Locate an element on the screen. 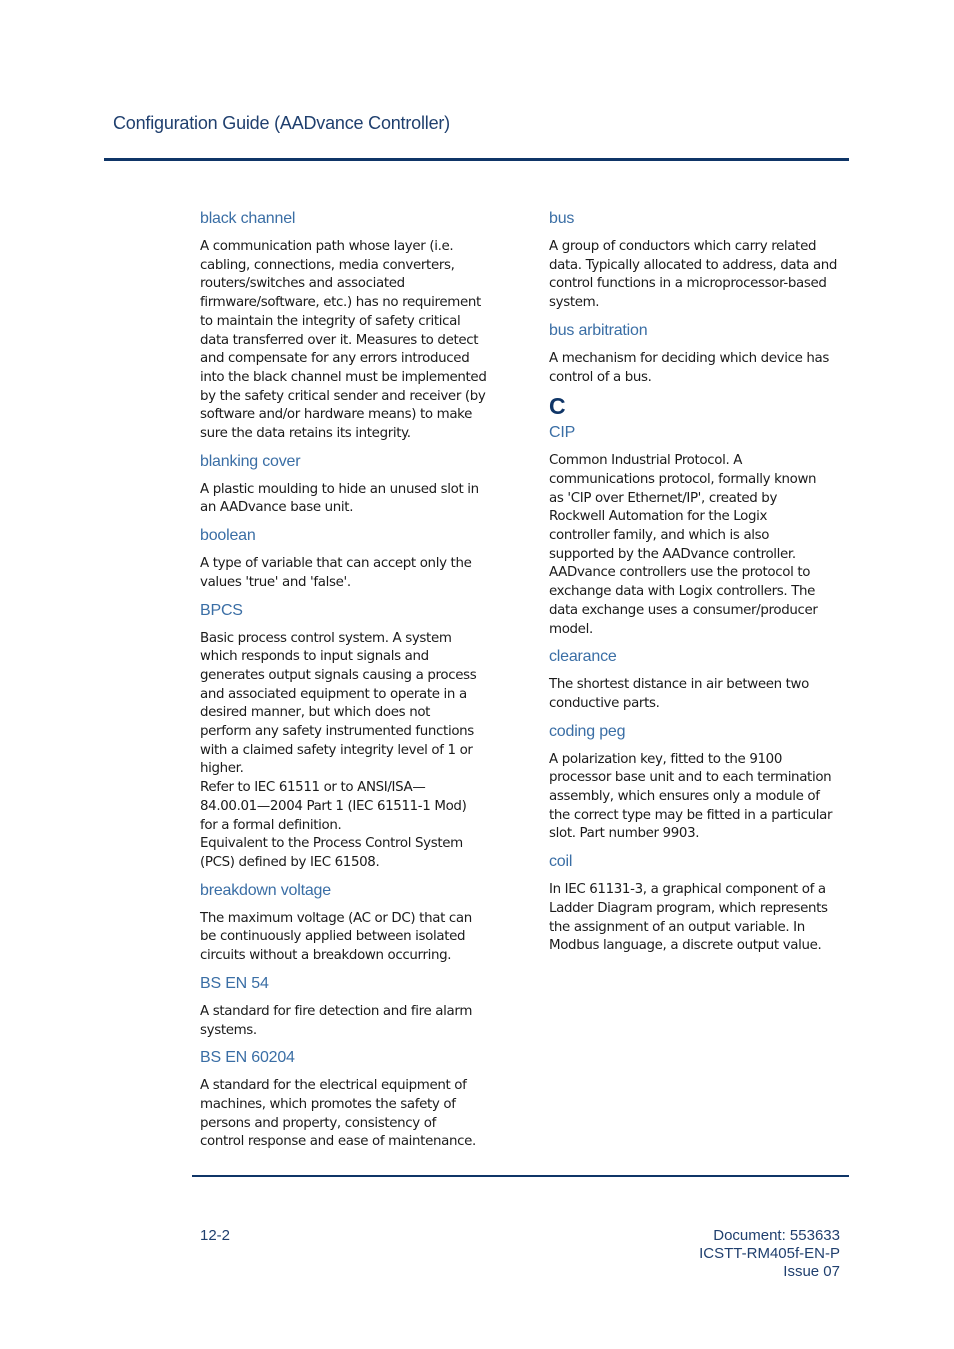 This screenshot has width=954, height=1349. glossary-term: CIP is located at coordinates (562, 433).